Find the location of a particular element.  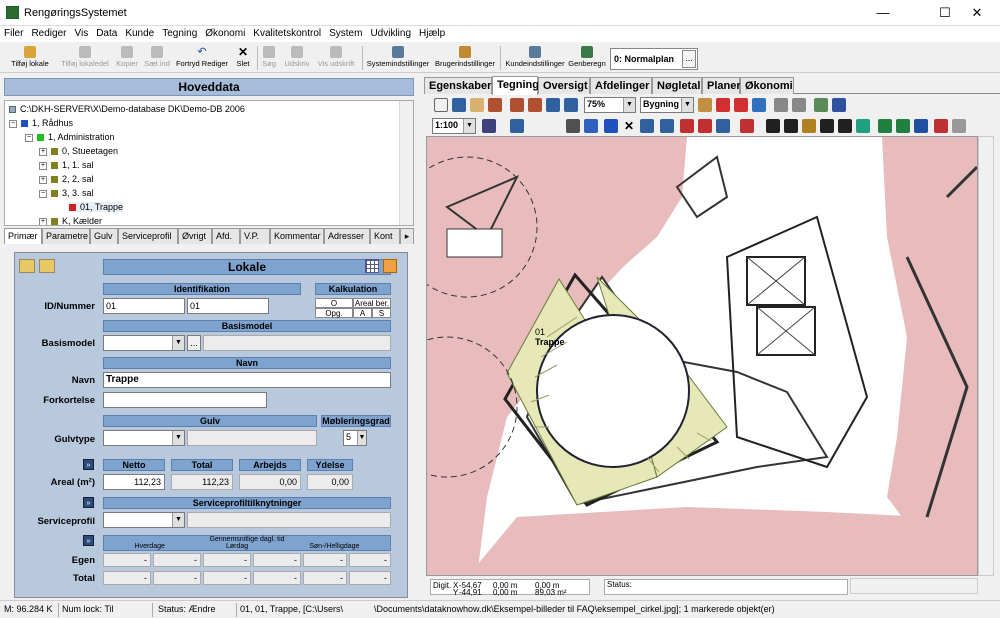

eye-icon is located at coordinates (773, 126).